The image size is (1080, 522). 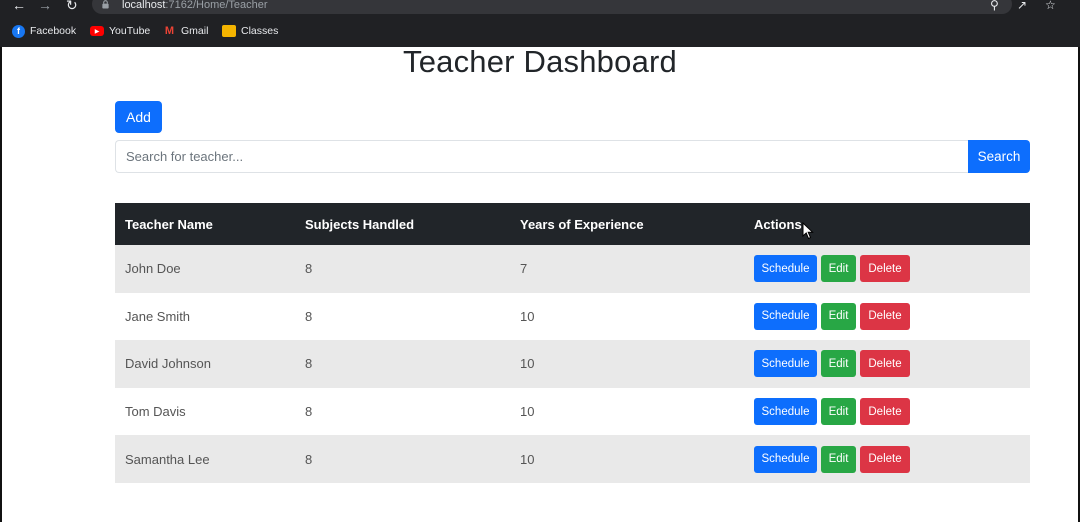 I want to click on search-button: Search, so click(x=999, y=156).